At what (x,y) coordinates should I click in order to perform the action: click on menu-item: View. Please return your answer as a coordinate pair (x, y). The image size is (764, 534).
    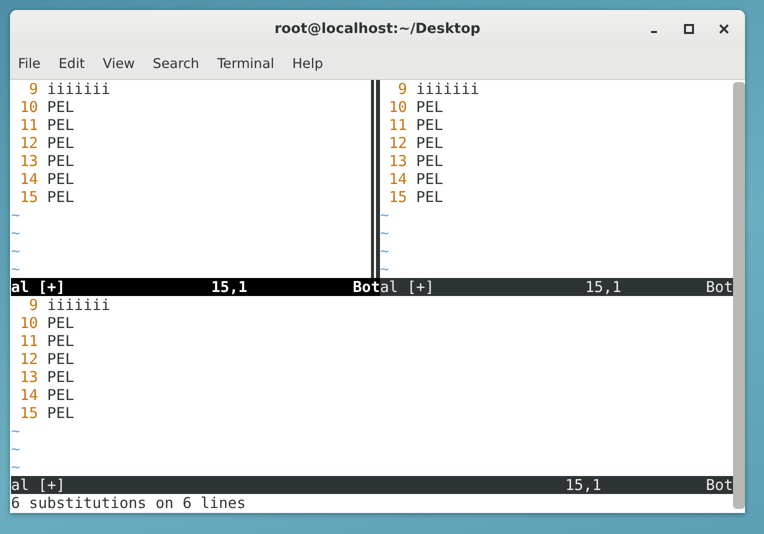
    Looking at the image, I should click on (122, 64).